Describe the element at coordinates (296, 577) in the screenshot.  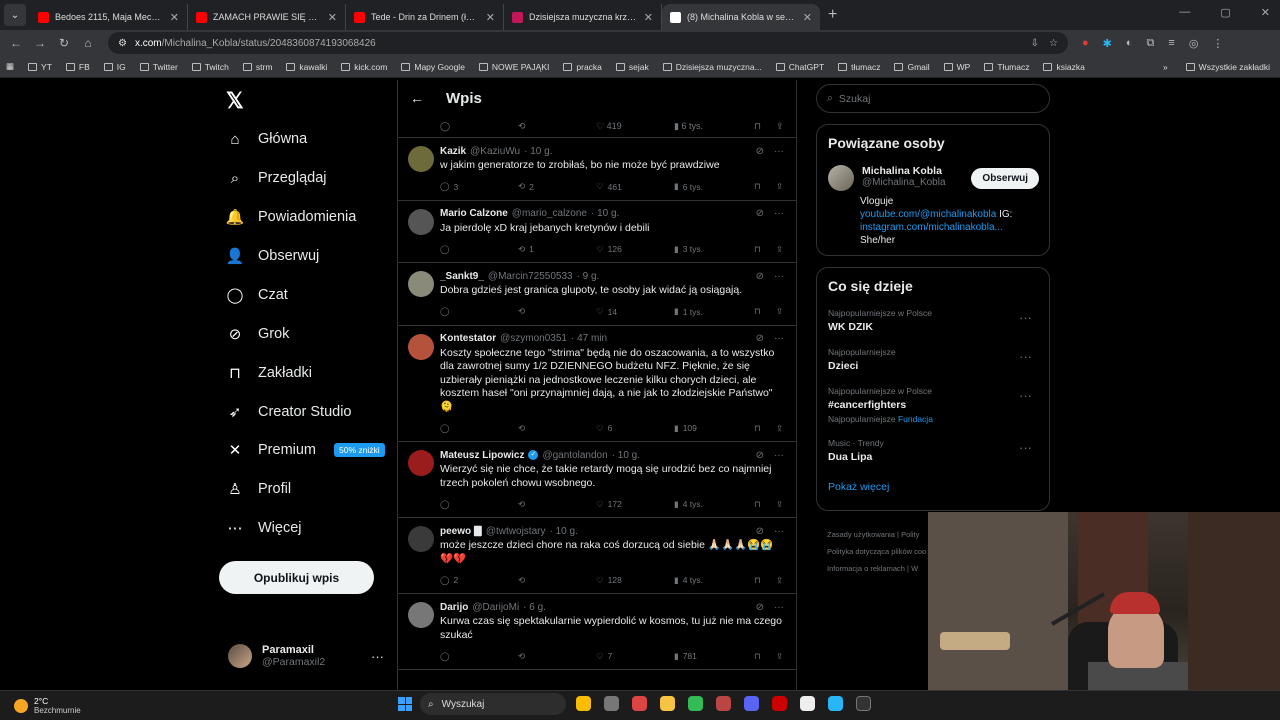
I see `post-button: Opublikuj wpis` at that location.